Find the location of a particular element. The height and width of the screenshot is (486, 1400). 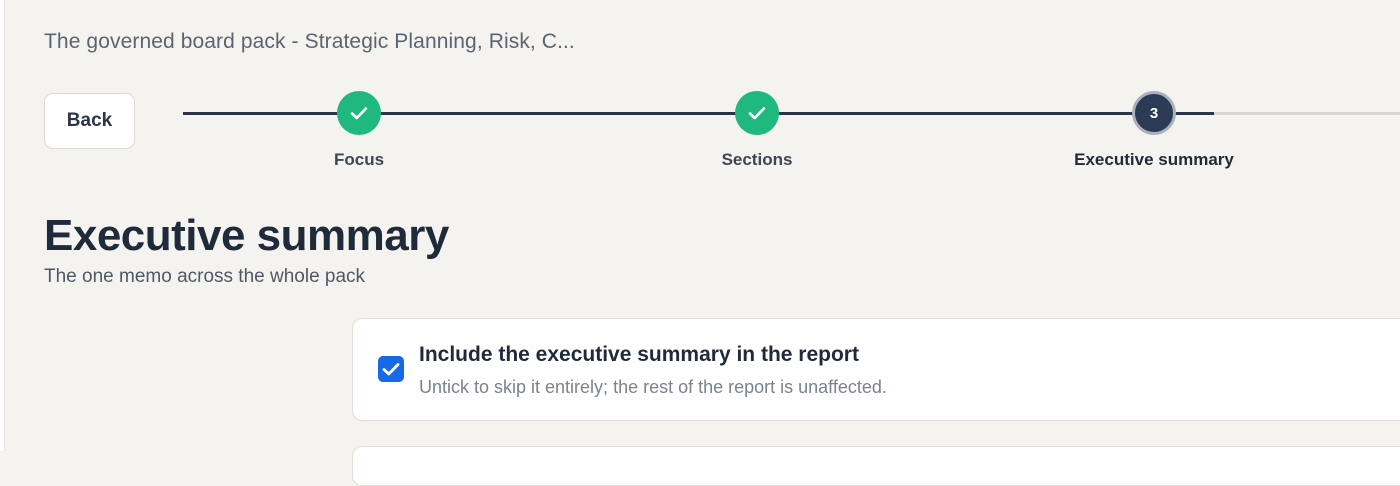

include-summary-checkbox is located at coordinates (391, 369).